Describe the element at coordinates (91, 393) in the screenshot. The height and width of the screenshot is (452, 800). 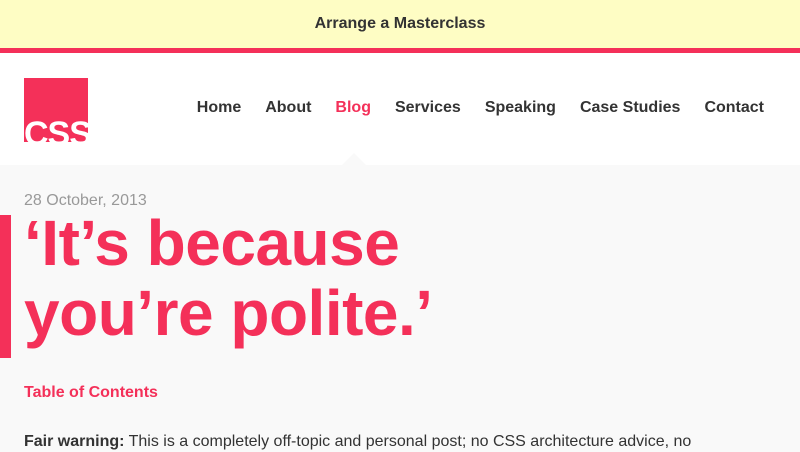
I see `table-of-contents-link: Table of Contents` at that location.